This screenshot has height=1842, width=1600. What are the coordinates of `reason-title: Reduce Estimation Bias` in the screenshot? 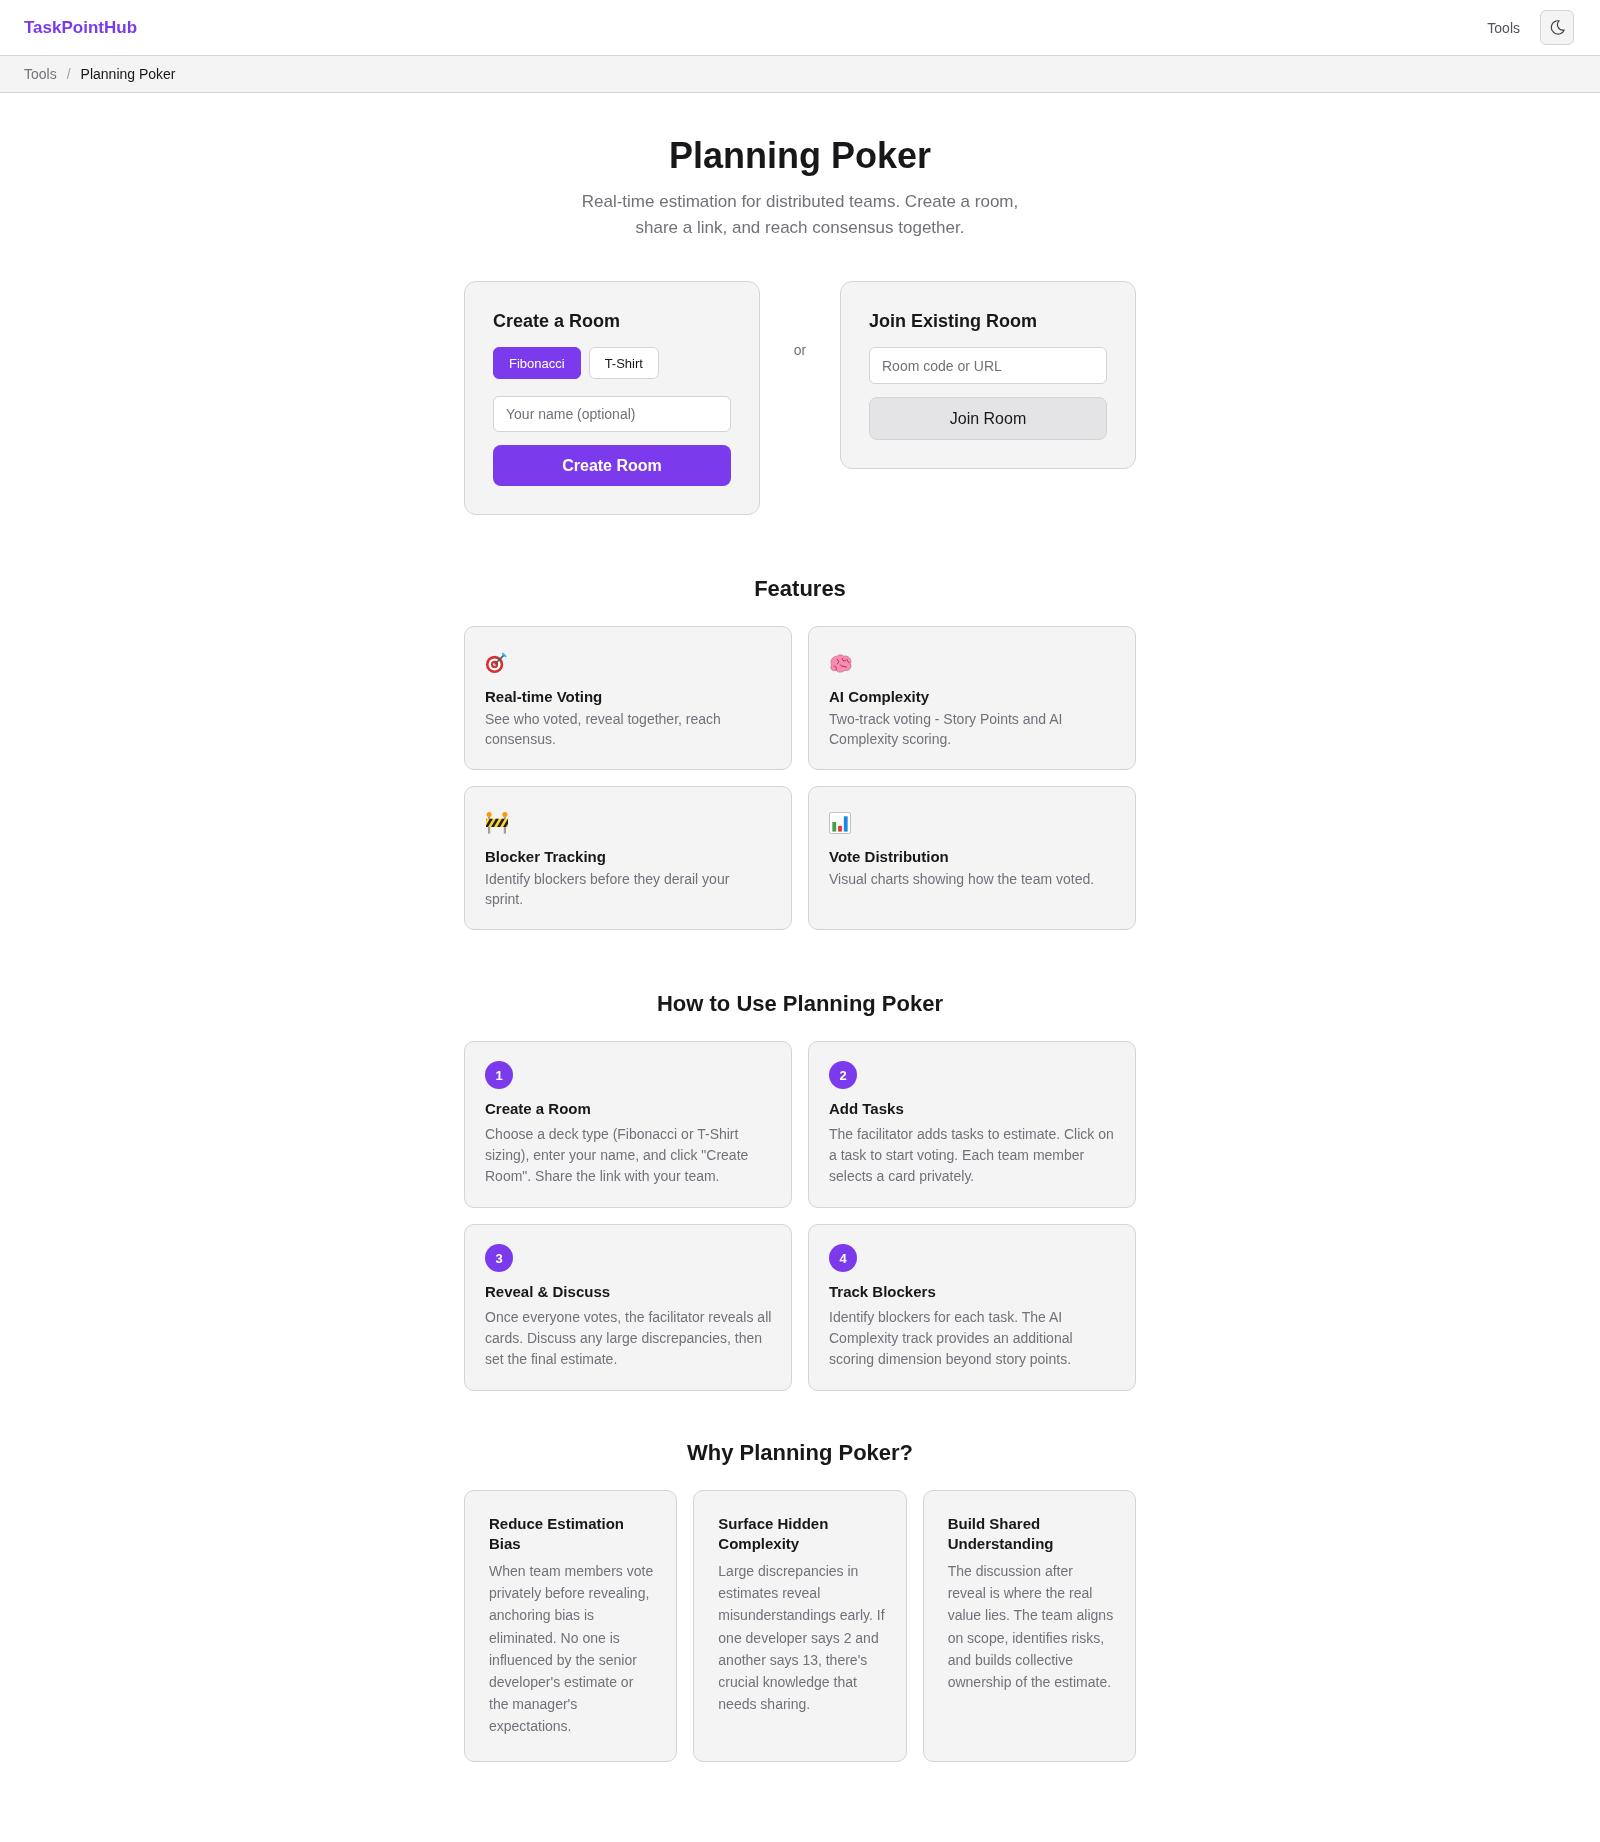 It's located at (557, 1533).